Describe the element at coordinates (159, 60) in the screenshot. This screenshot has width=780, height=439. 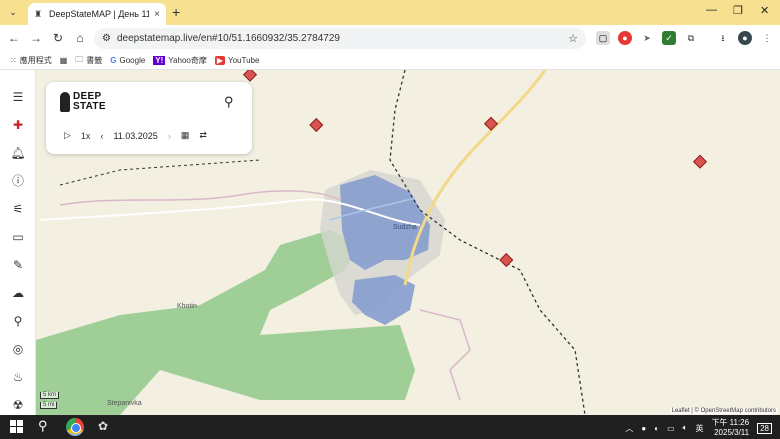
I see `yahoo-icon: Y!` at that location.